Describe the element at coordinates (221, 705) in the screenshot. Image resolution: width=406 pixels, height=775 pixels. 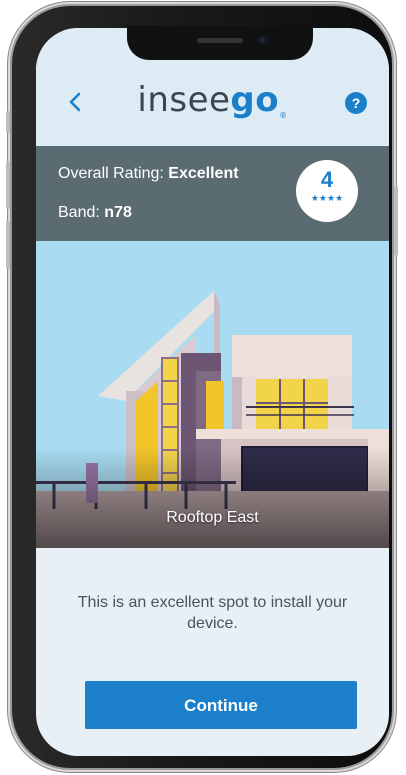
I see `continue-button: Continue` at that location.